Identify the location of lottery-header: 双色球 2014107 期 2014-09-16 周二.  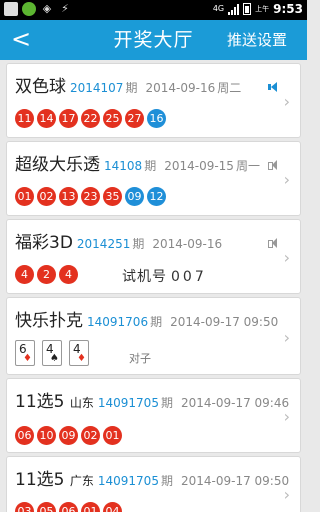
(128, 84).